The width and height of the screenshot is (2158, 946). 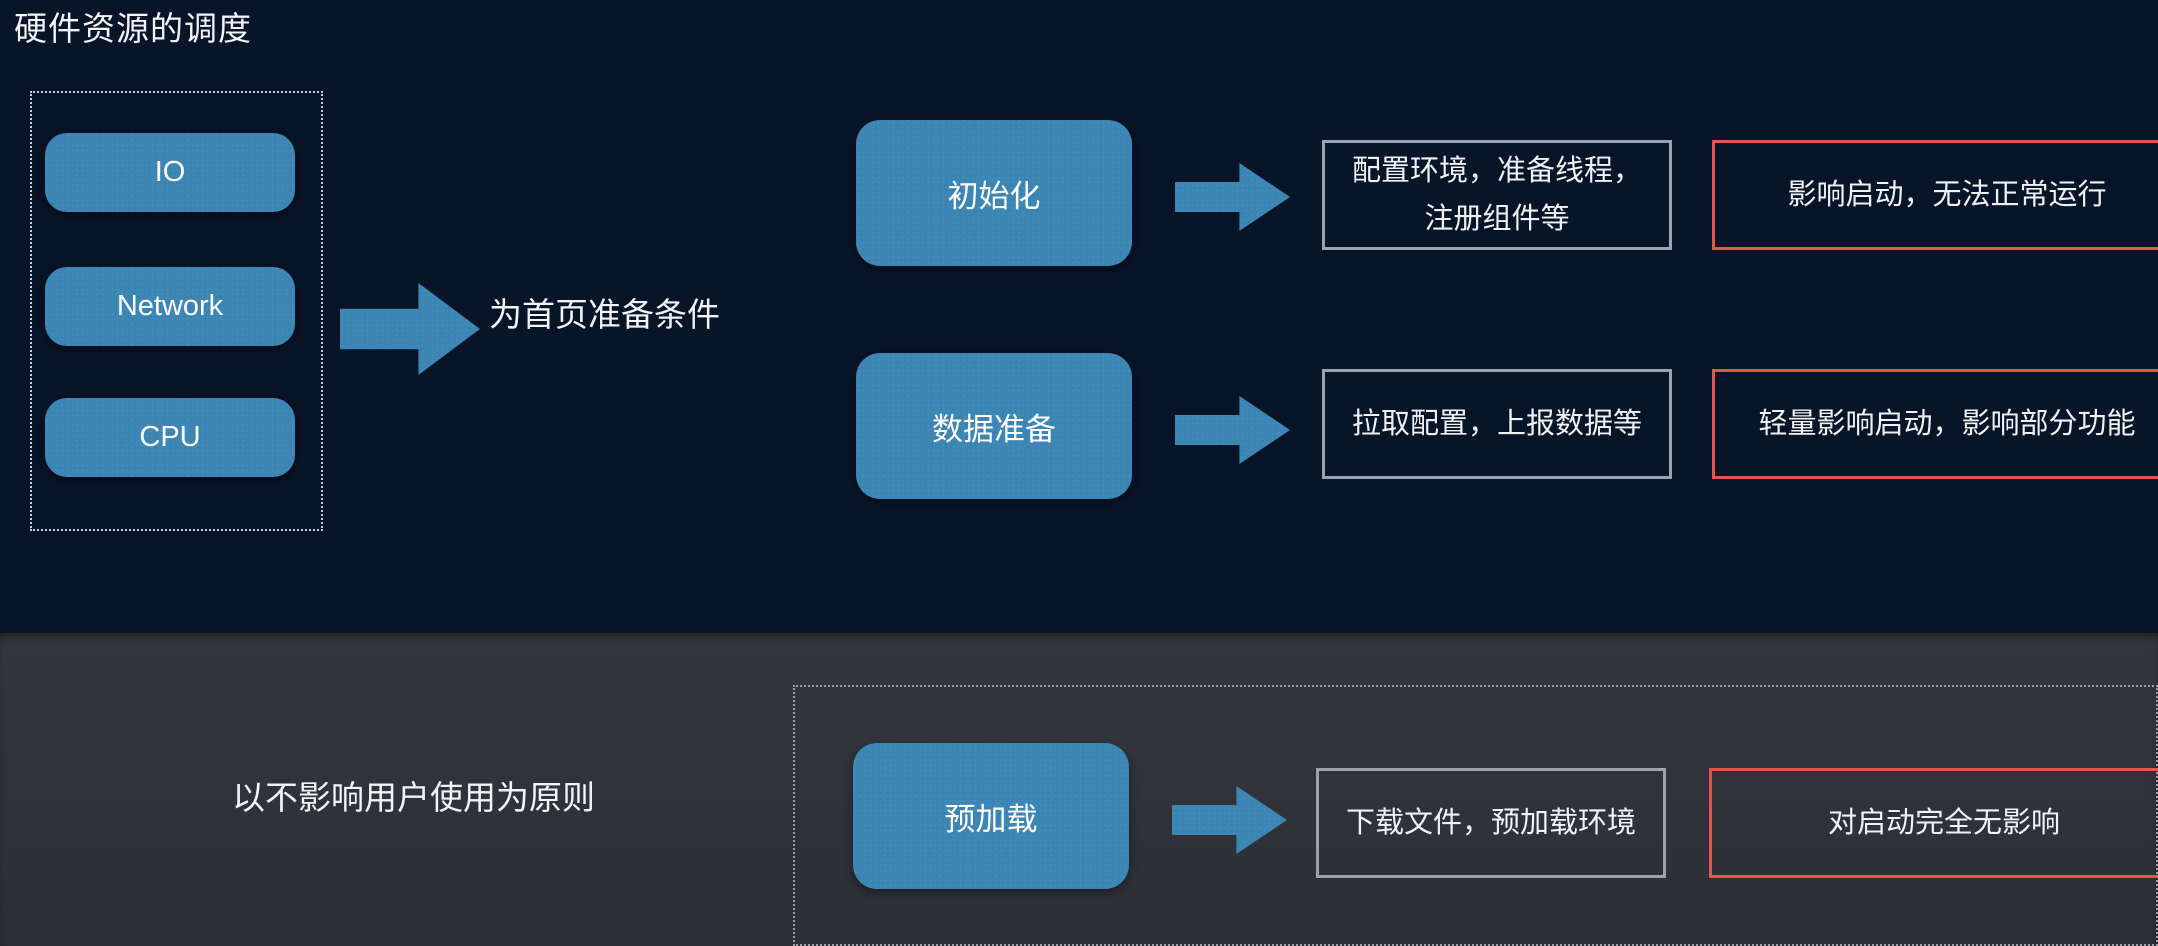 What do you see at coordinates (133, 28) in the screenshot?
I see `page-title: 硬件资源的调度` at bounding box center [133, 28].